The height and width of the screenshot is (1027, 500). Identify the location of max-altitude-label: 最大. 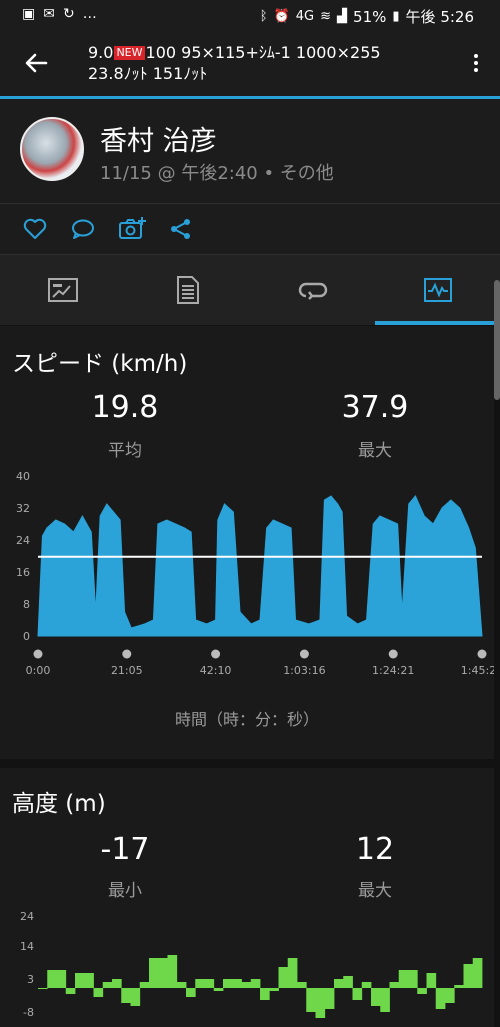
(375, 891).